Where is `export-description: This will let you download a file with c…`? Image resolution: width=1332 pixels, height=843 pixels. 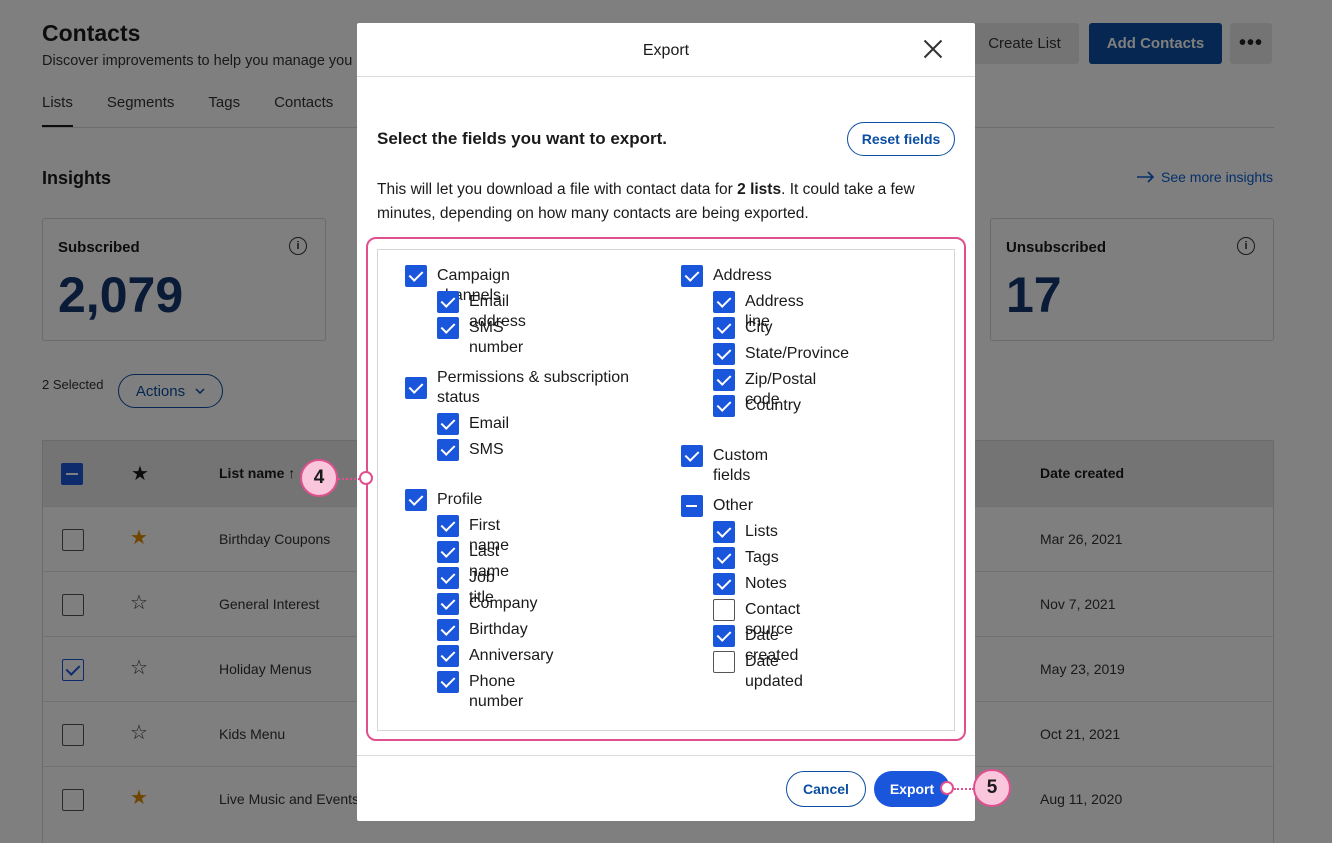 export-description: This will let you download a file with c… is located at coordinates (646, 201).